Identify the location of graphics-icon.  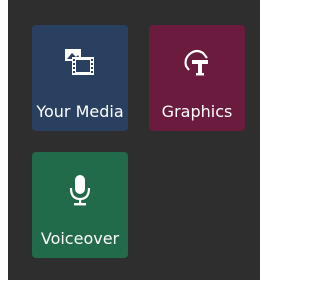
(197, 63).